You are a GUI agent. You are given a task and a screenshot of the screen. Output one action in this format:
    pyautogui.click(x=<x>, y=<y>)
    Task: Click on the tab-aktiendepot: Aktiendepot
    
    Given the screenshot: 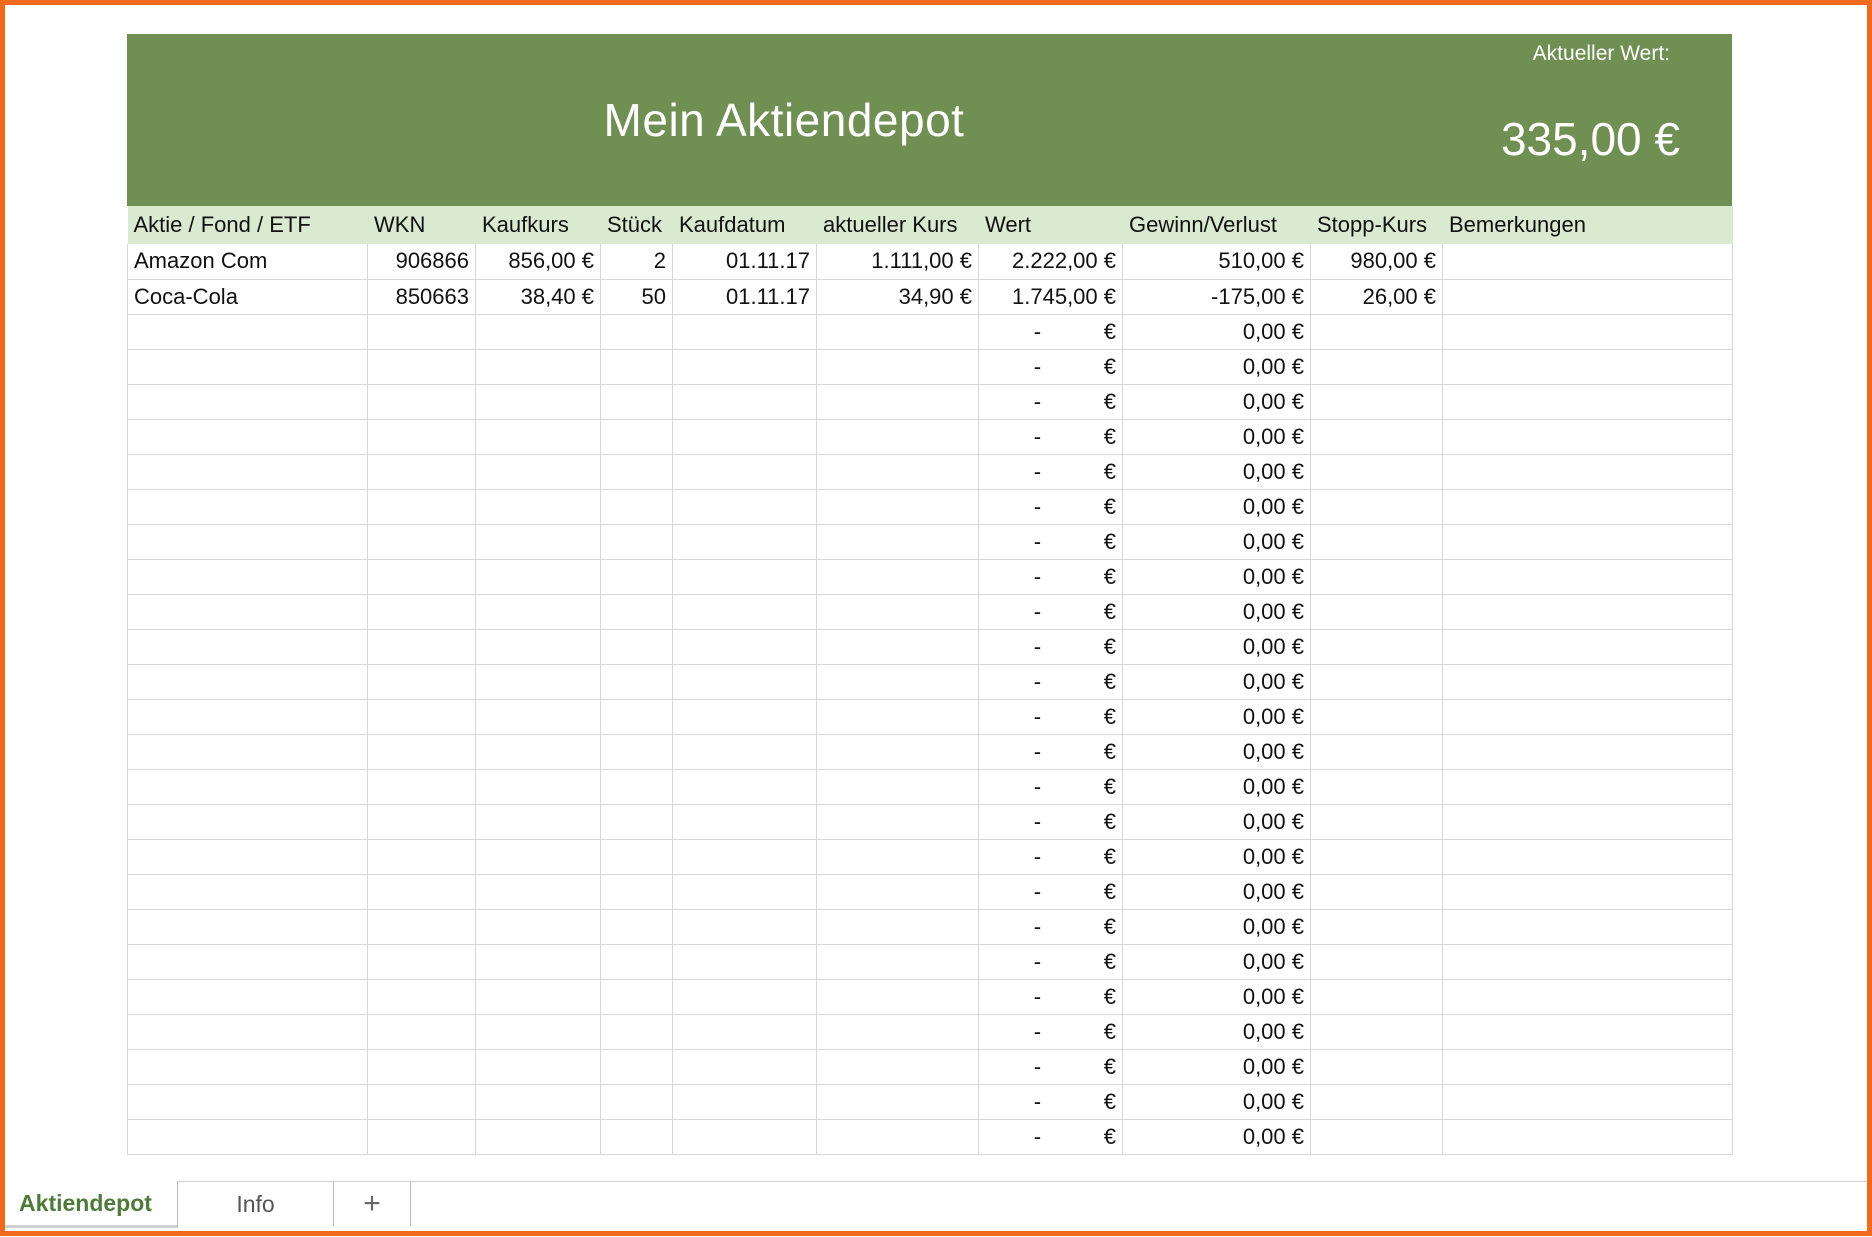 What is the action you would take?
    pyautogui.click(x=89, y=1204)
    